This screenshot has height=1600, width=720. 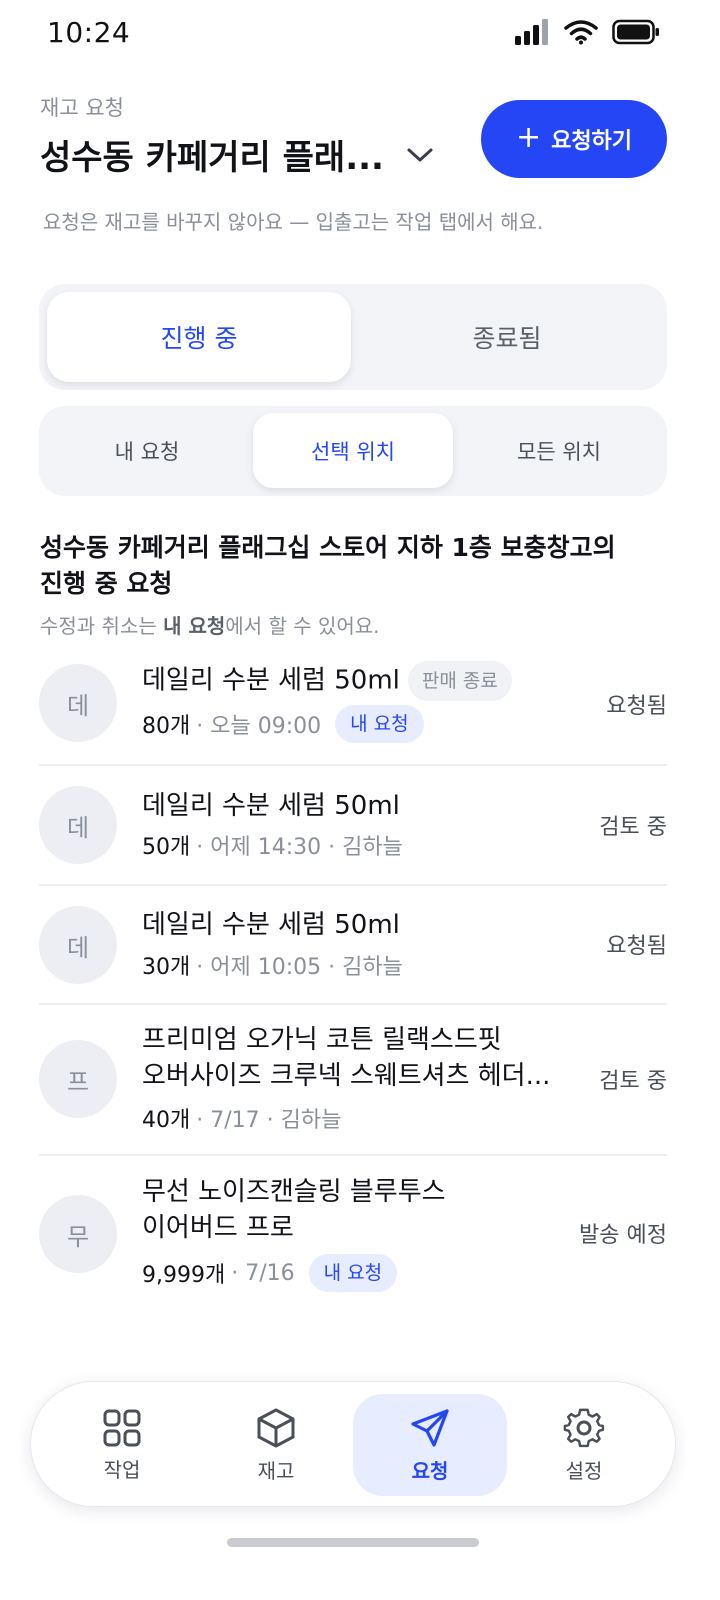 I want to click on scope-tab-selected-location: 선택 위치, so click(x=353, y=450).